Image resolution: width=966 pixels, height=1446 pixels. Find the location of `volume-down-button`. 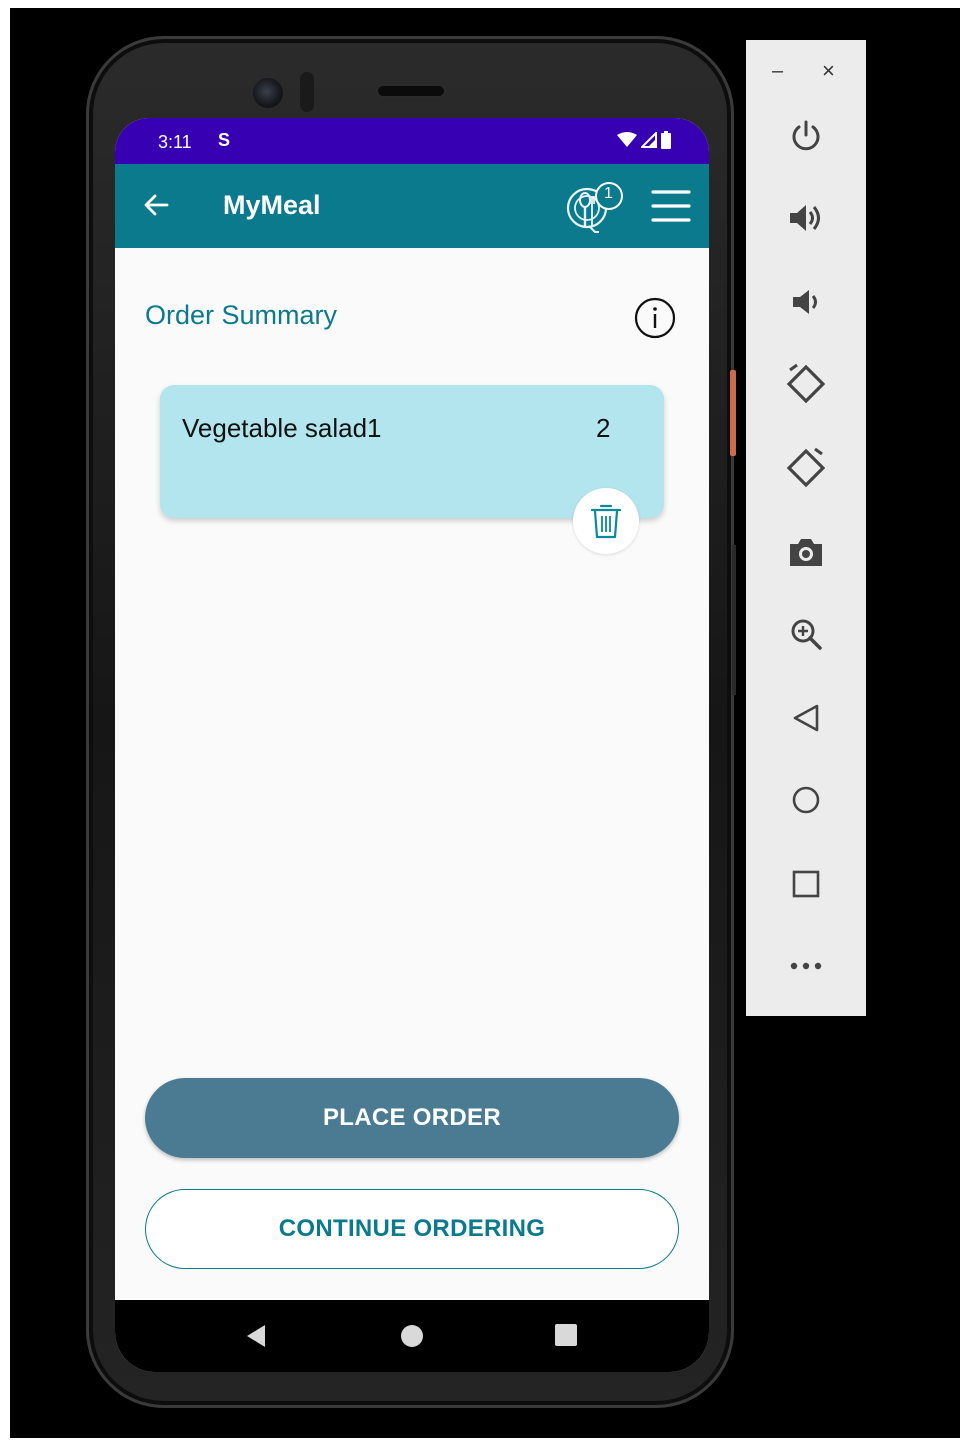

volume-down-button is located at coordinates (806, 302).